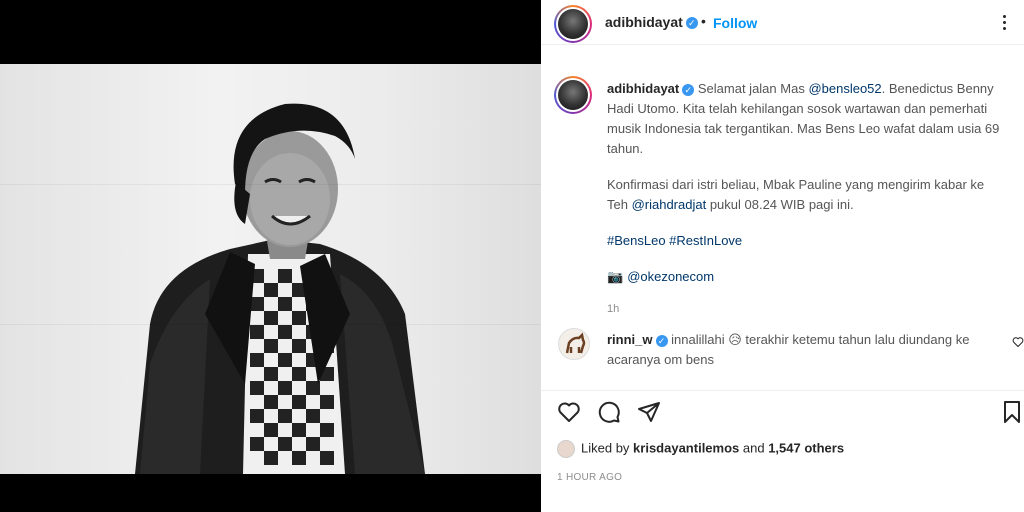 Image resolution: width=1024 pixels, height=512 pixels. I want to click on likes-prefix: Liked by, so click(607, 448).